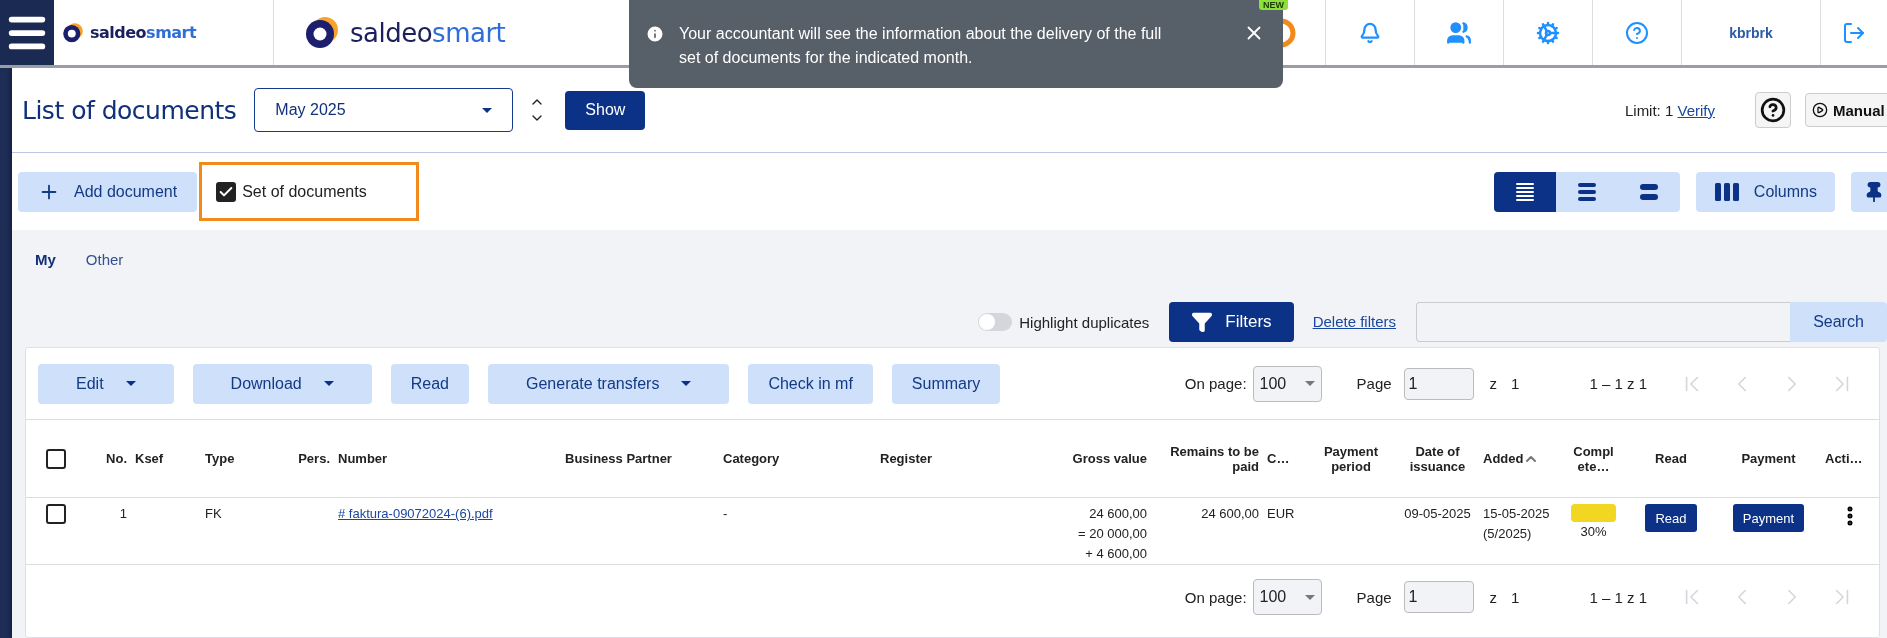 The height and width of the screenshot is (638, 1887). Describe the element at coordinates (906, 458) in the screenshot. I see `column-header: Register` at that location.